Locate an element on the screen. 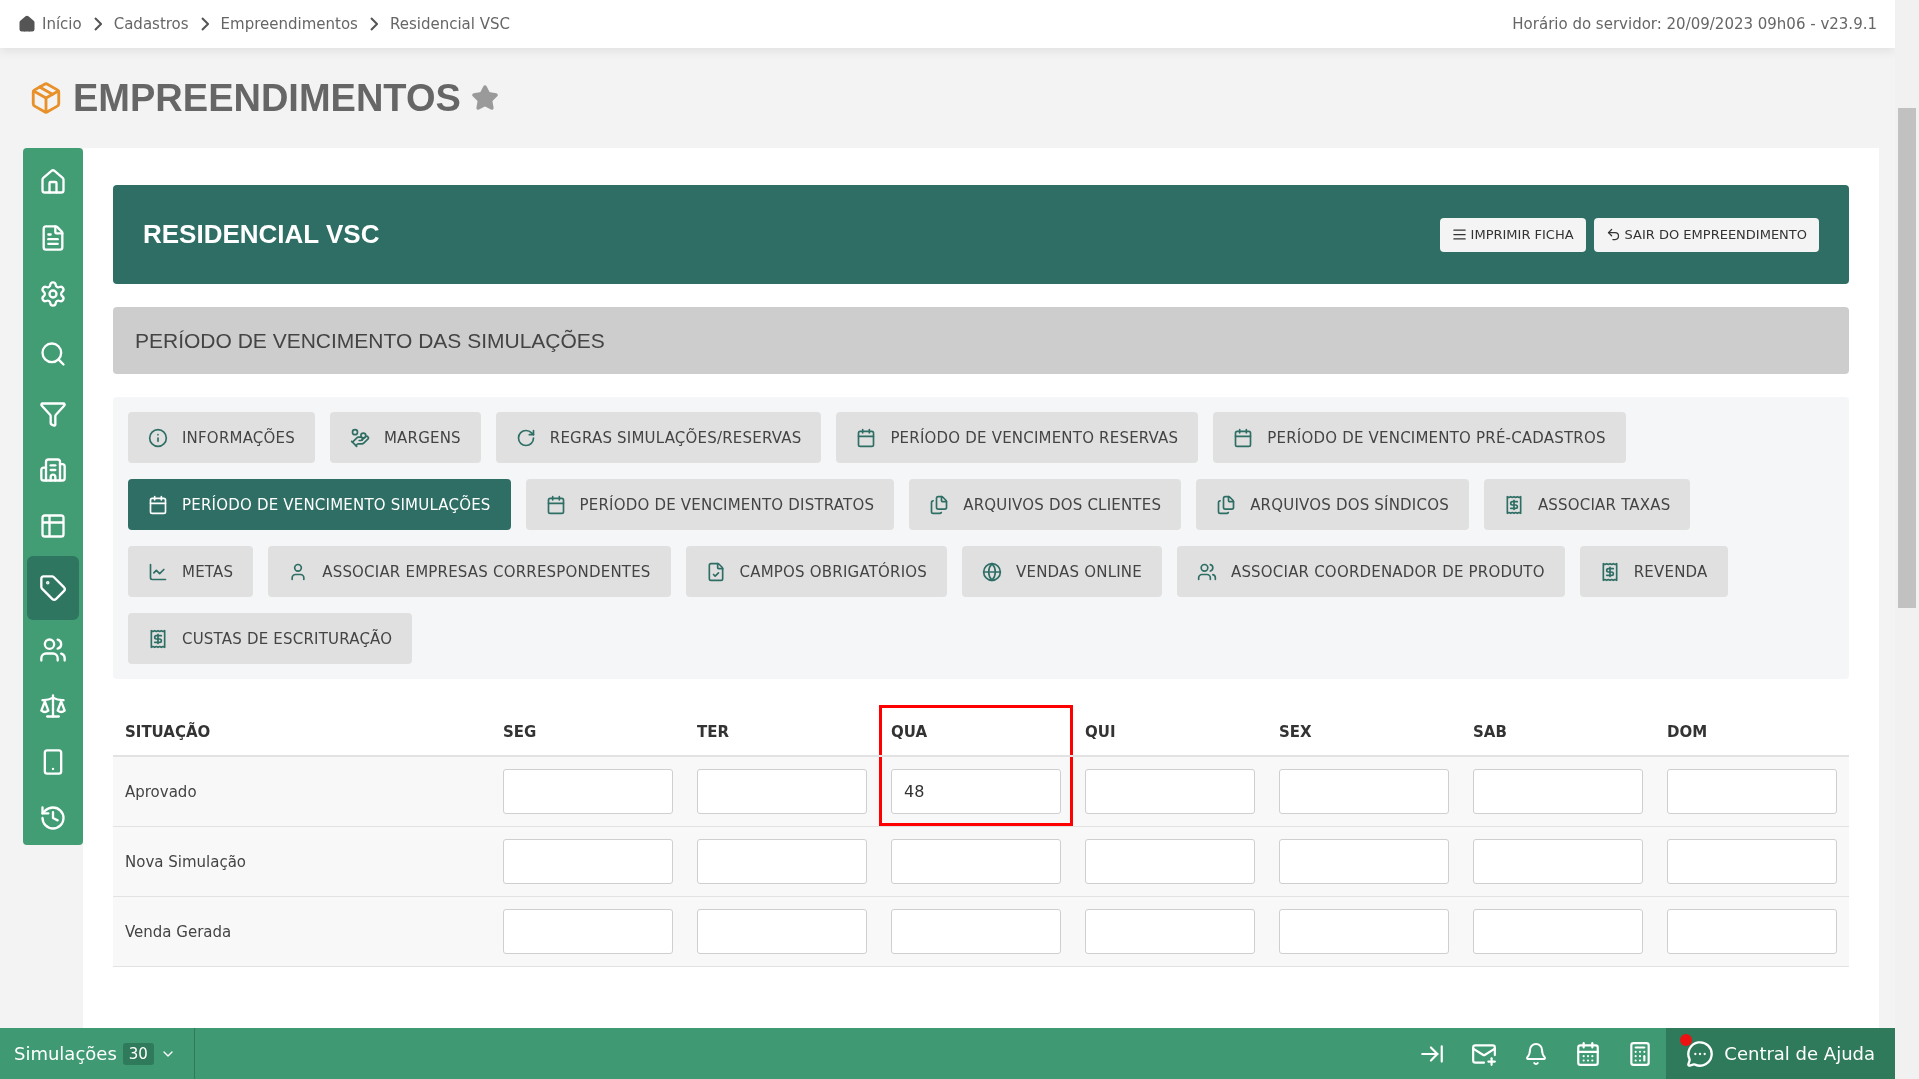  menu-button: ASSOCIAR COORDENADOR DE PRODUTO is located at coordinates (1370, 571).